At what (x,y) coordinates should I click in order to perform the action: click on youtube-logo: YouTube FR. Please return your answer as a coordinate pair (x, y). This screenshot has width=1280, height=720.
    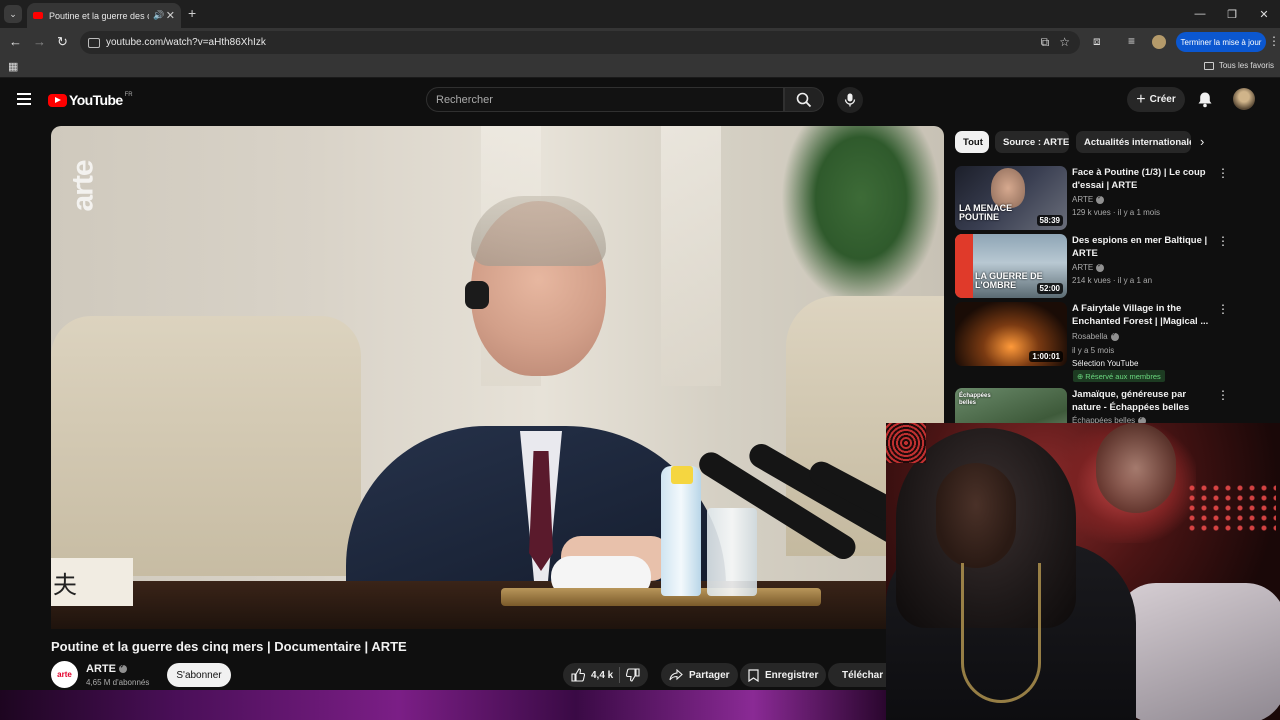
    Looking at the image, I should click on (90, 100).